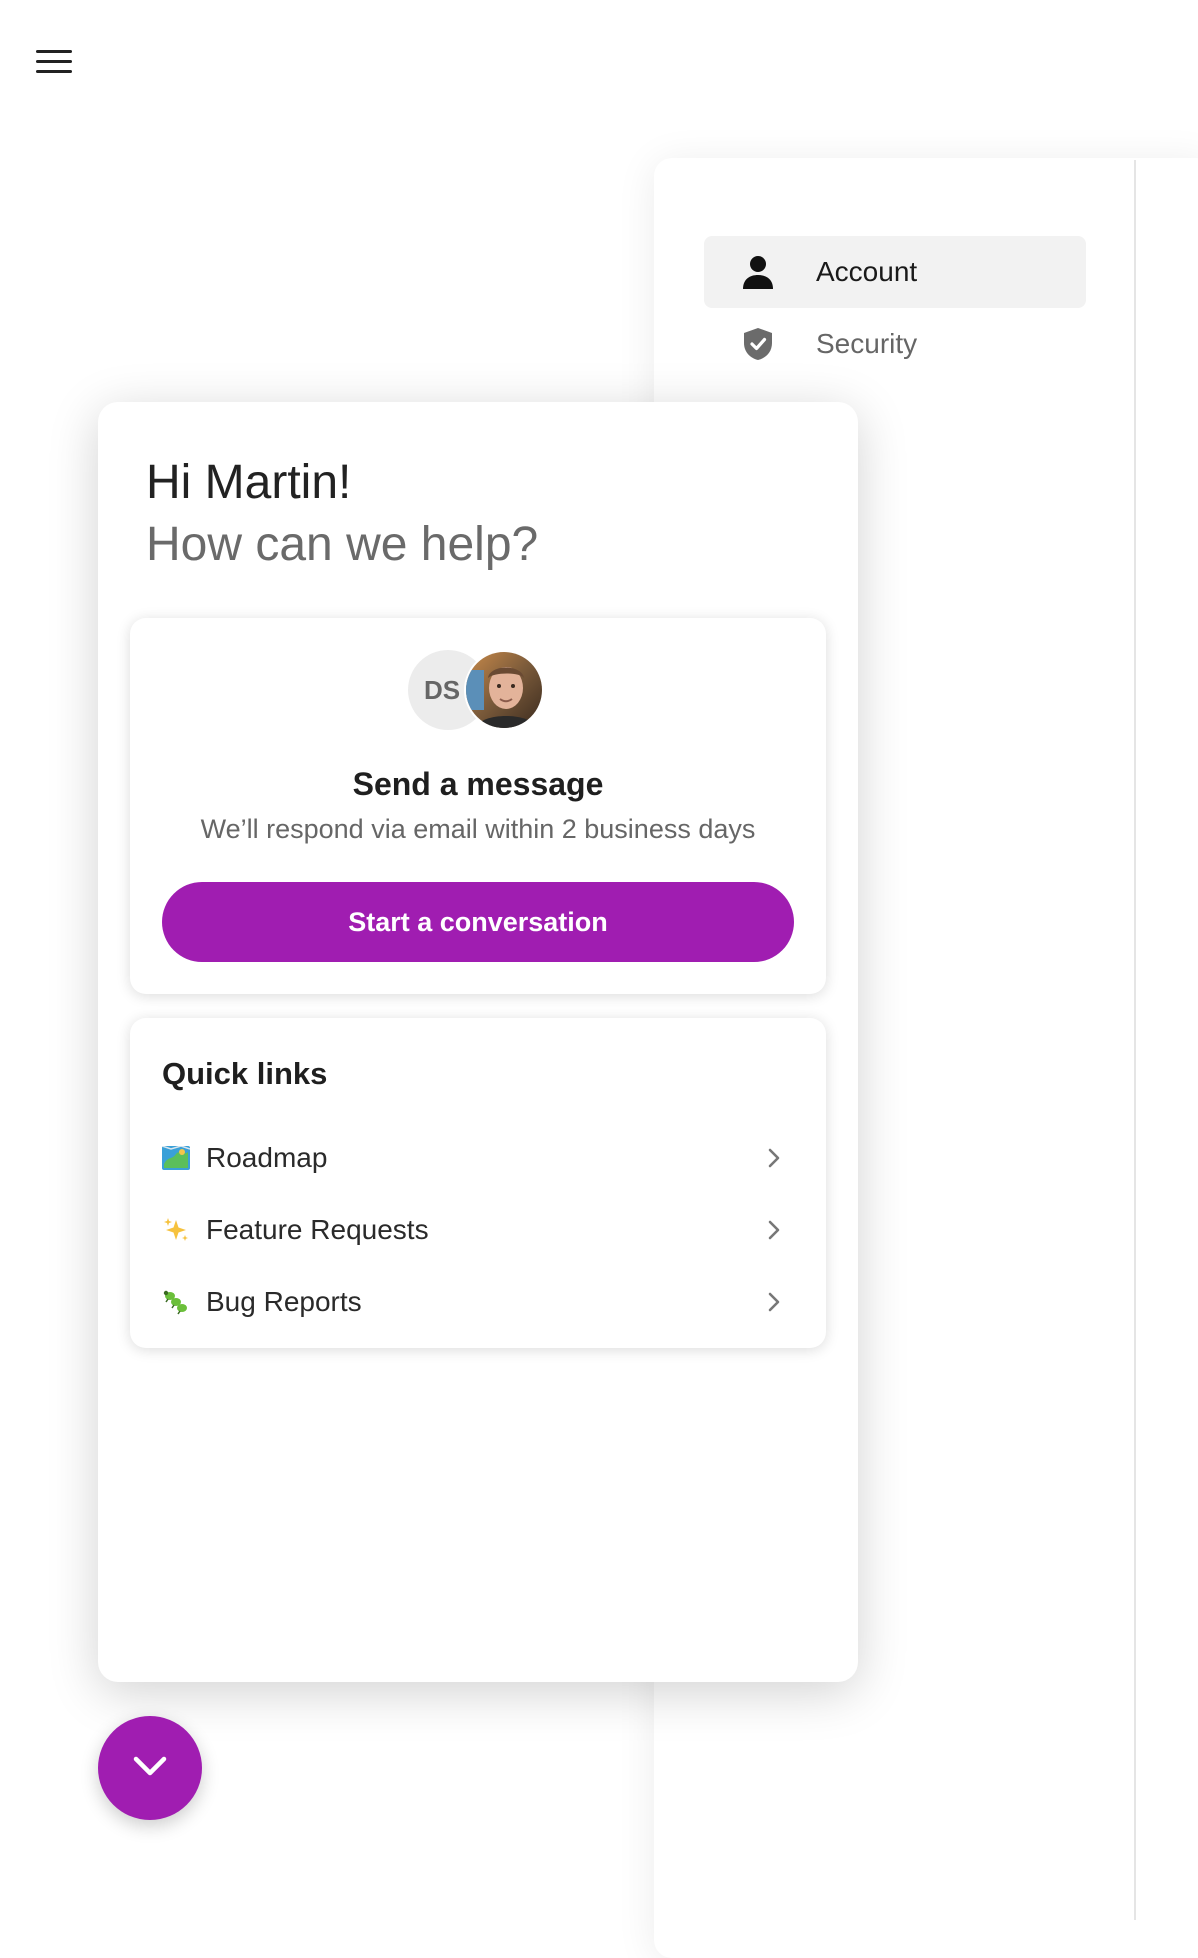 This screenshot has height=1958, width=1198. Describe the element at coordinates (267, 1157) in the screenshot. I see `quick-link-label: Roadmap` at that location.